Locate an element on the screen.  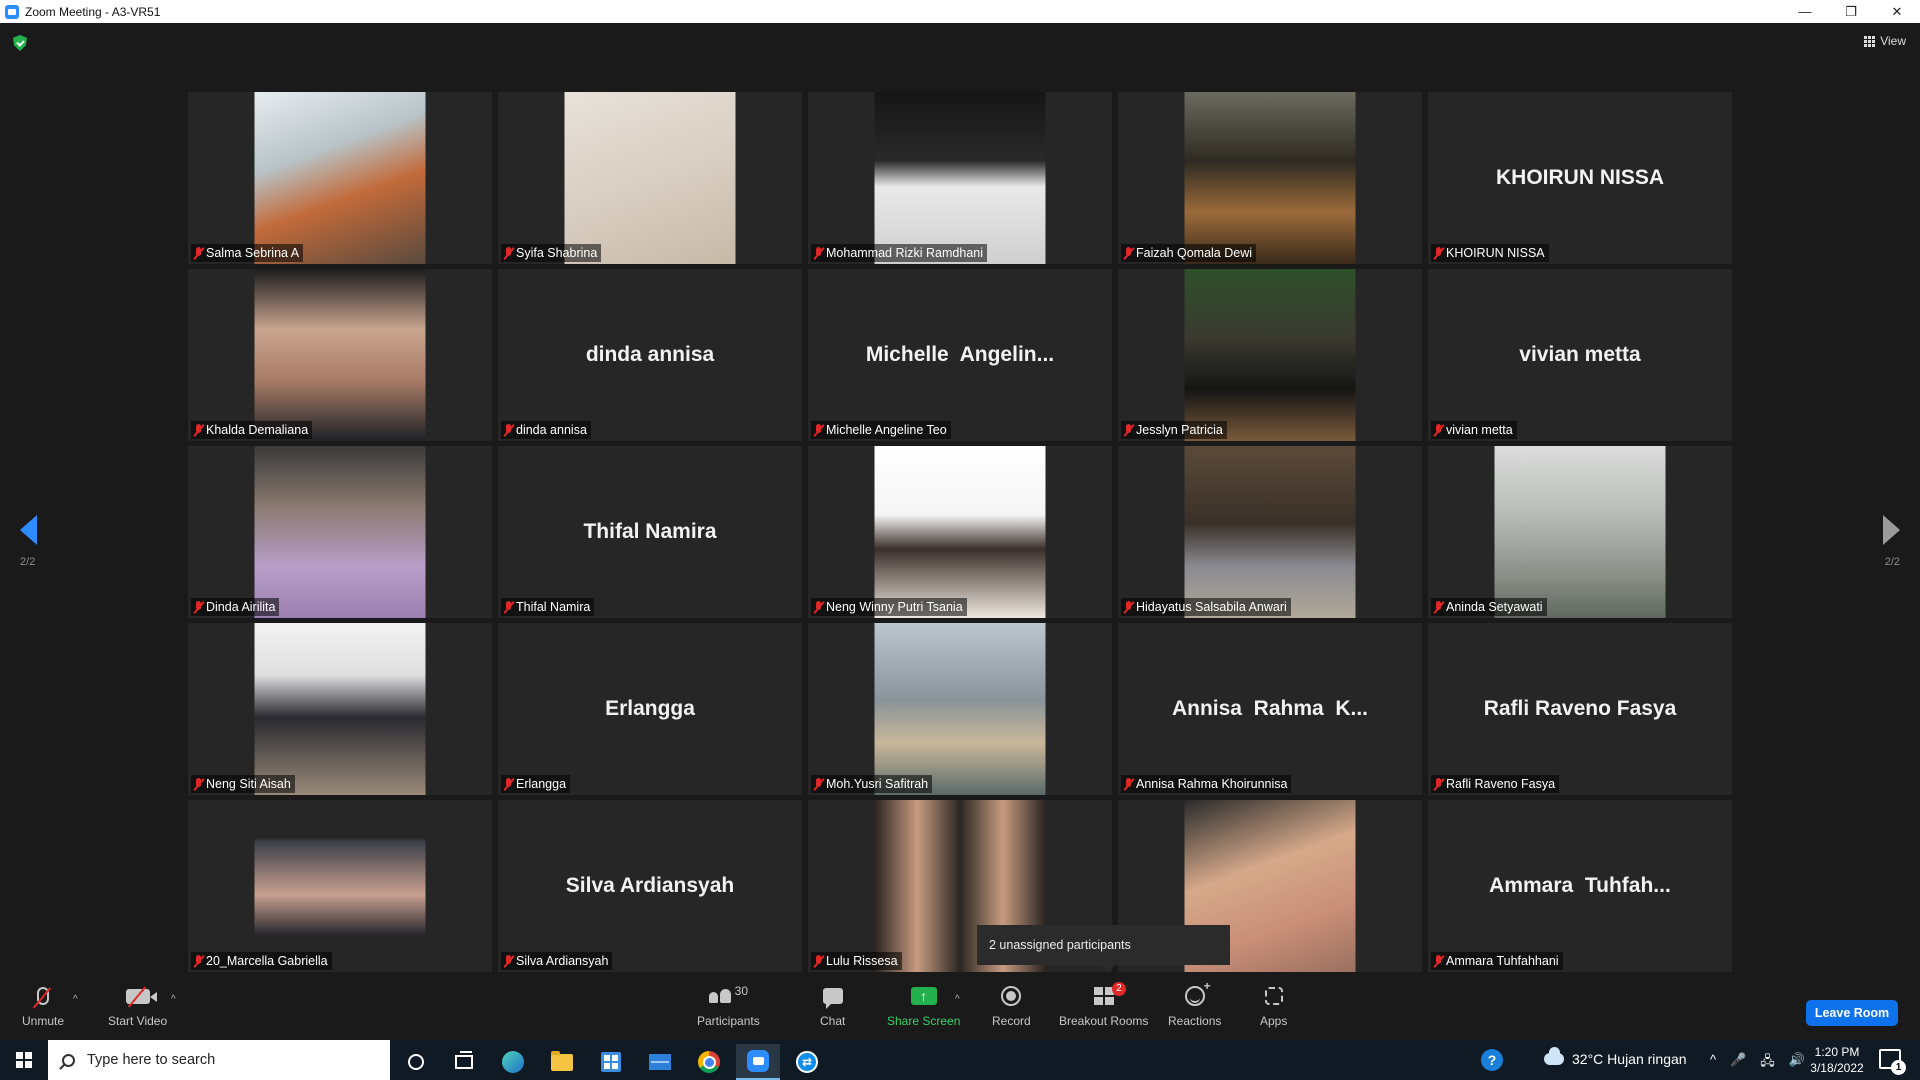
participant-tile: Aninda Setyawati is located at coordinates (1580, 532).